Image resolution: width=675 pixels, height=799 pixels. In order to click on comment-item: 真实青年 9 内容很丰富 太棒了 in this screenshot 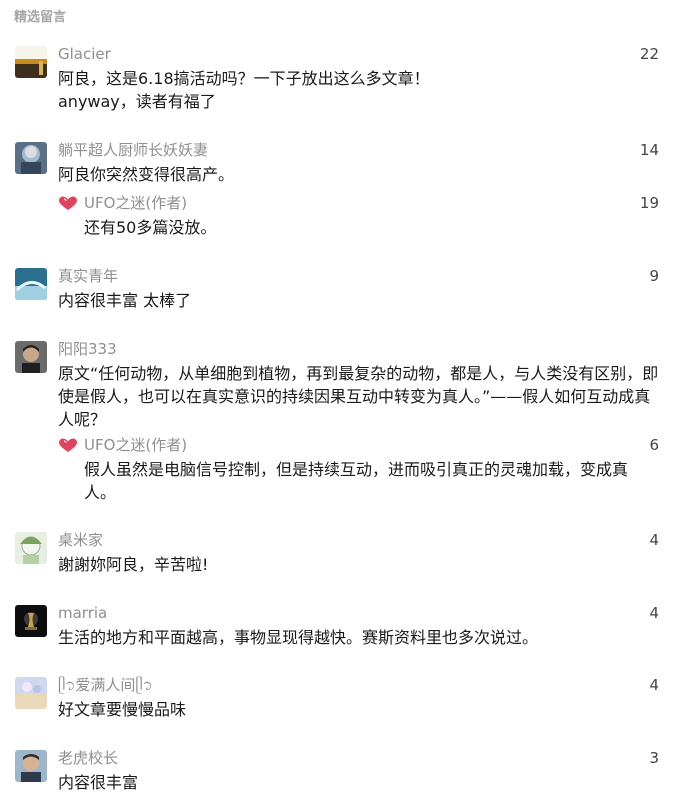, I will do `click(337, 290)`.